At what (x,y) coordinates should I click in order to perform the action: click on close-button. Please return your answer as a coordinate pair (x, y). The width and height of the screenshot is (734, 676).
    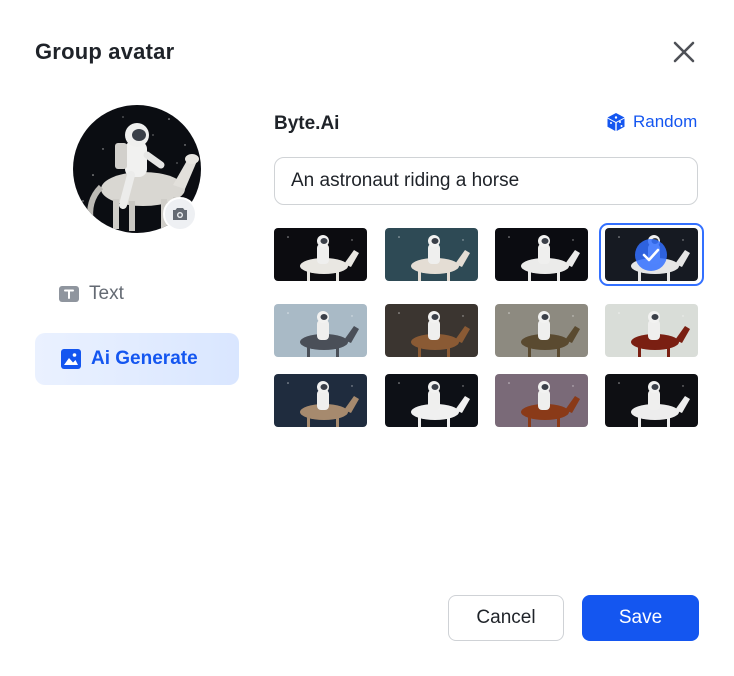
    Looking at the image, I should click on (684, 52).